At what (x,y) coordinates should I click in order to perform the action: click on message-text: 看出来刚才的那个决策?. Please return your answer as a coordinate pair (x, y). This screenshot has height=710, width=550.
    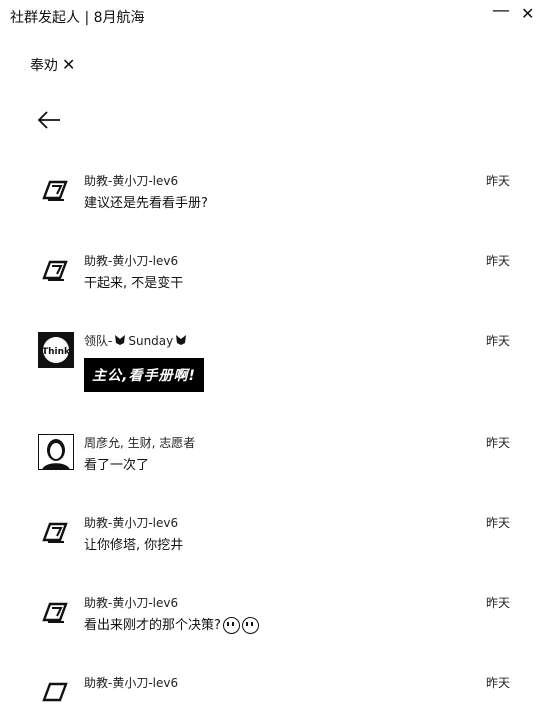
    Looking at the image, I should click on (171, 624).